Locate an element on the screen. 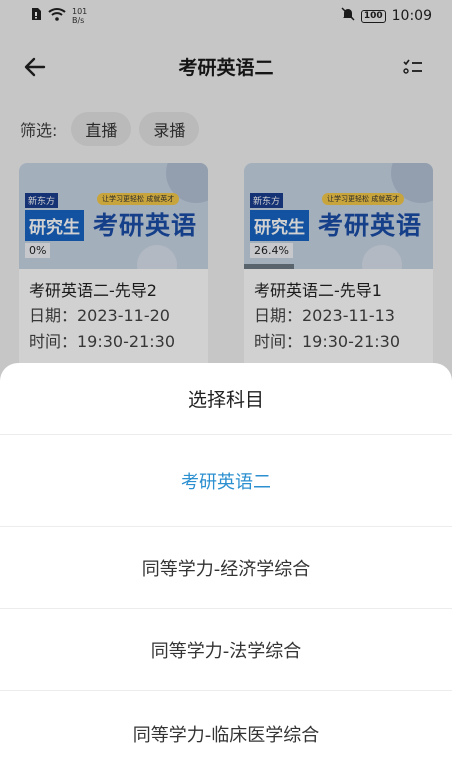 Image resolution: width=452 pixels, height=767 pixels. sheet-title: 选择科目 is located at coordinates (226, 399).